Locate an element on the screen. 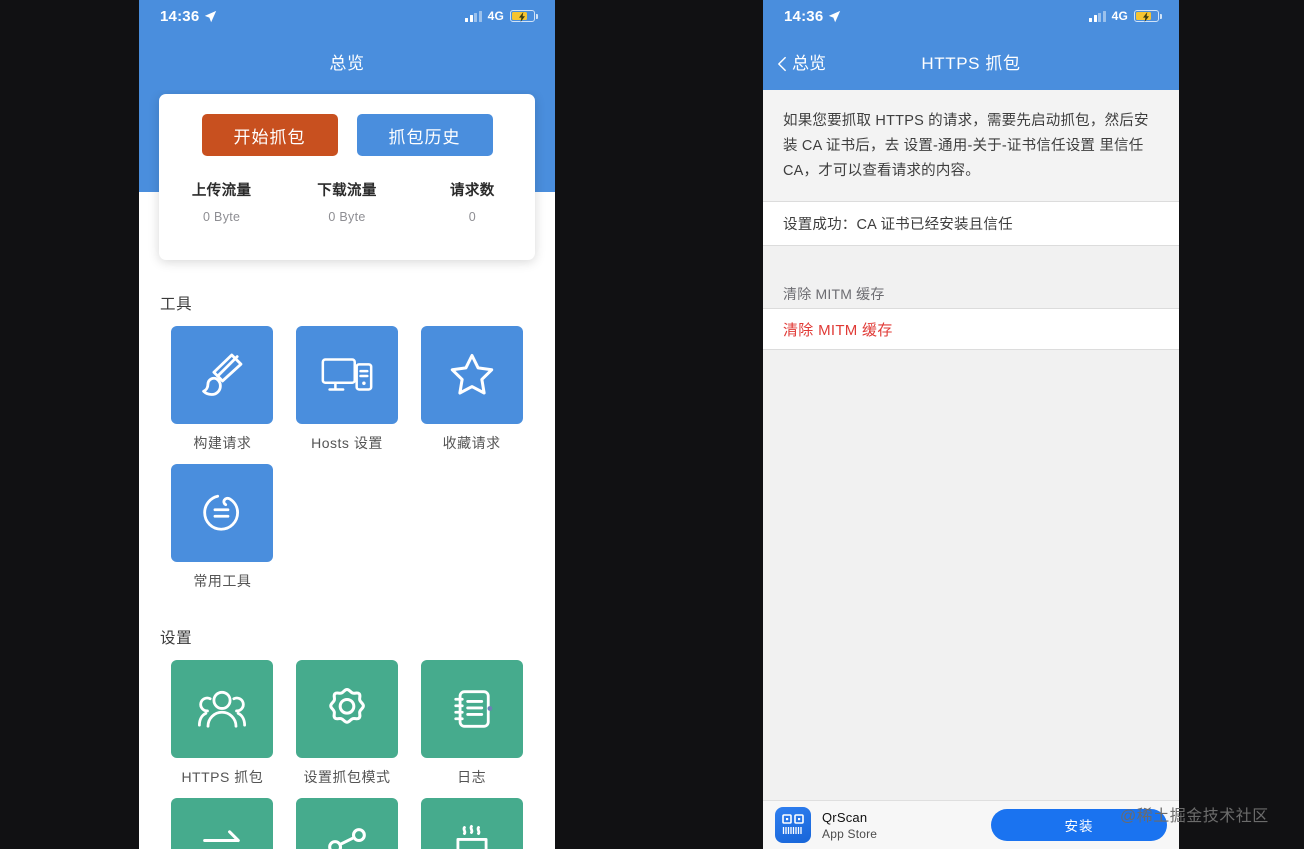  section-title-settings: 设置 is located at coordinates (176, 638).